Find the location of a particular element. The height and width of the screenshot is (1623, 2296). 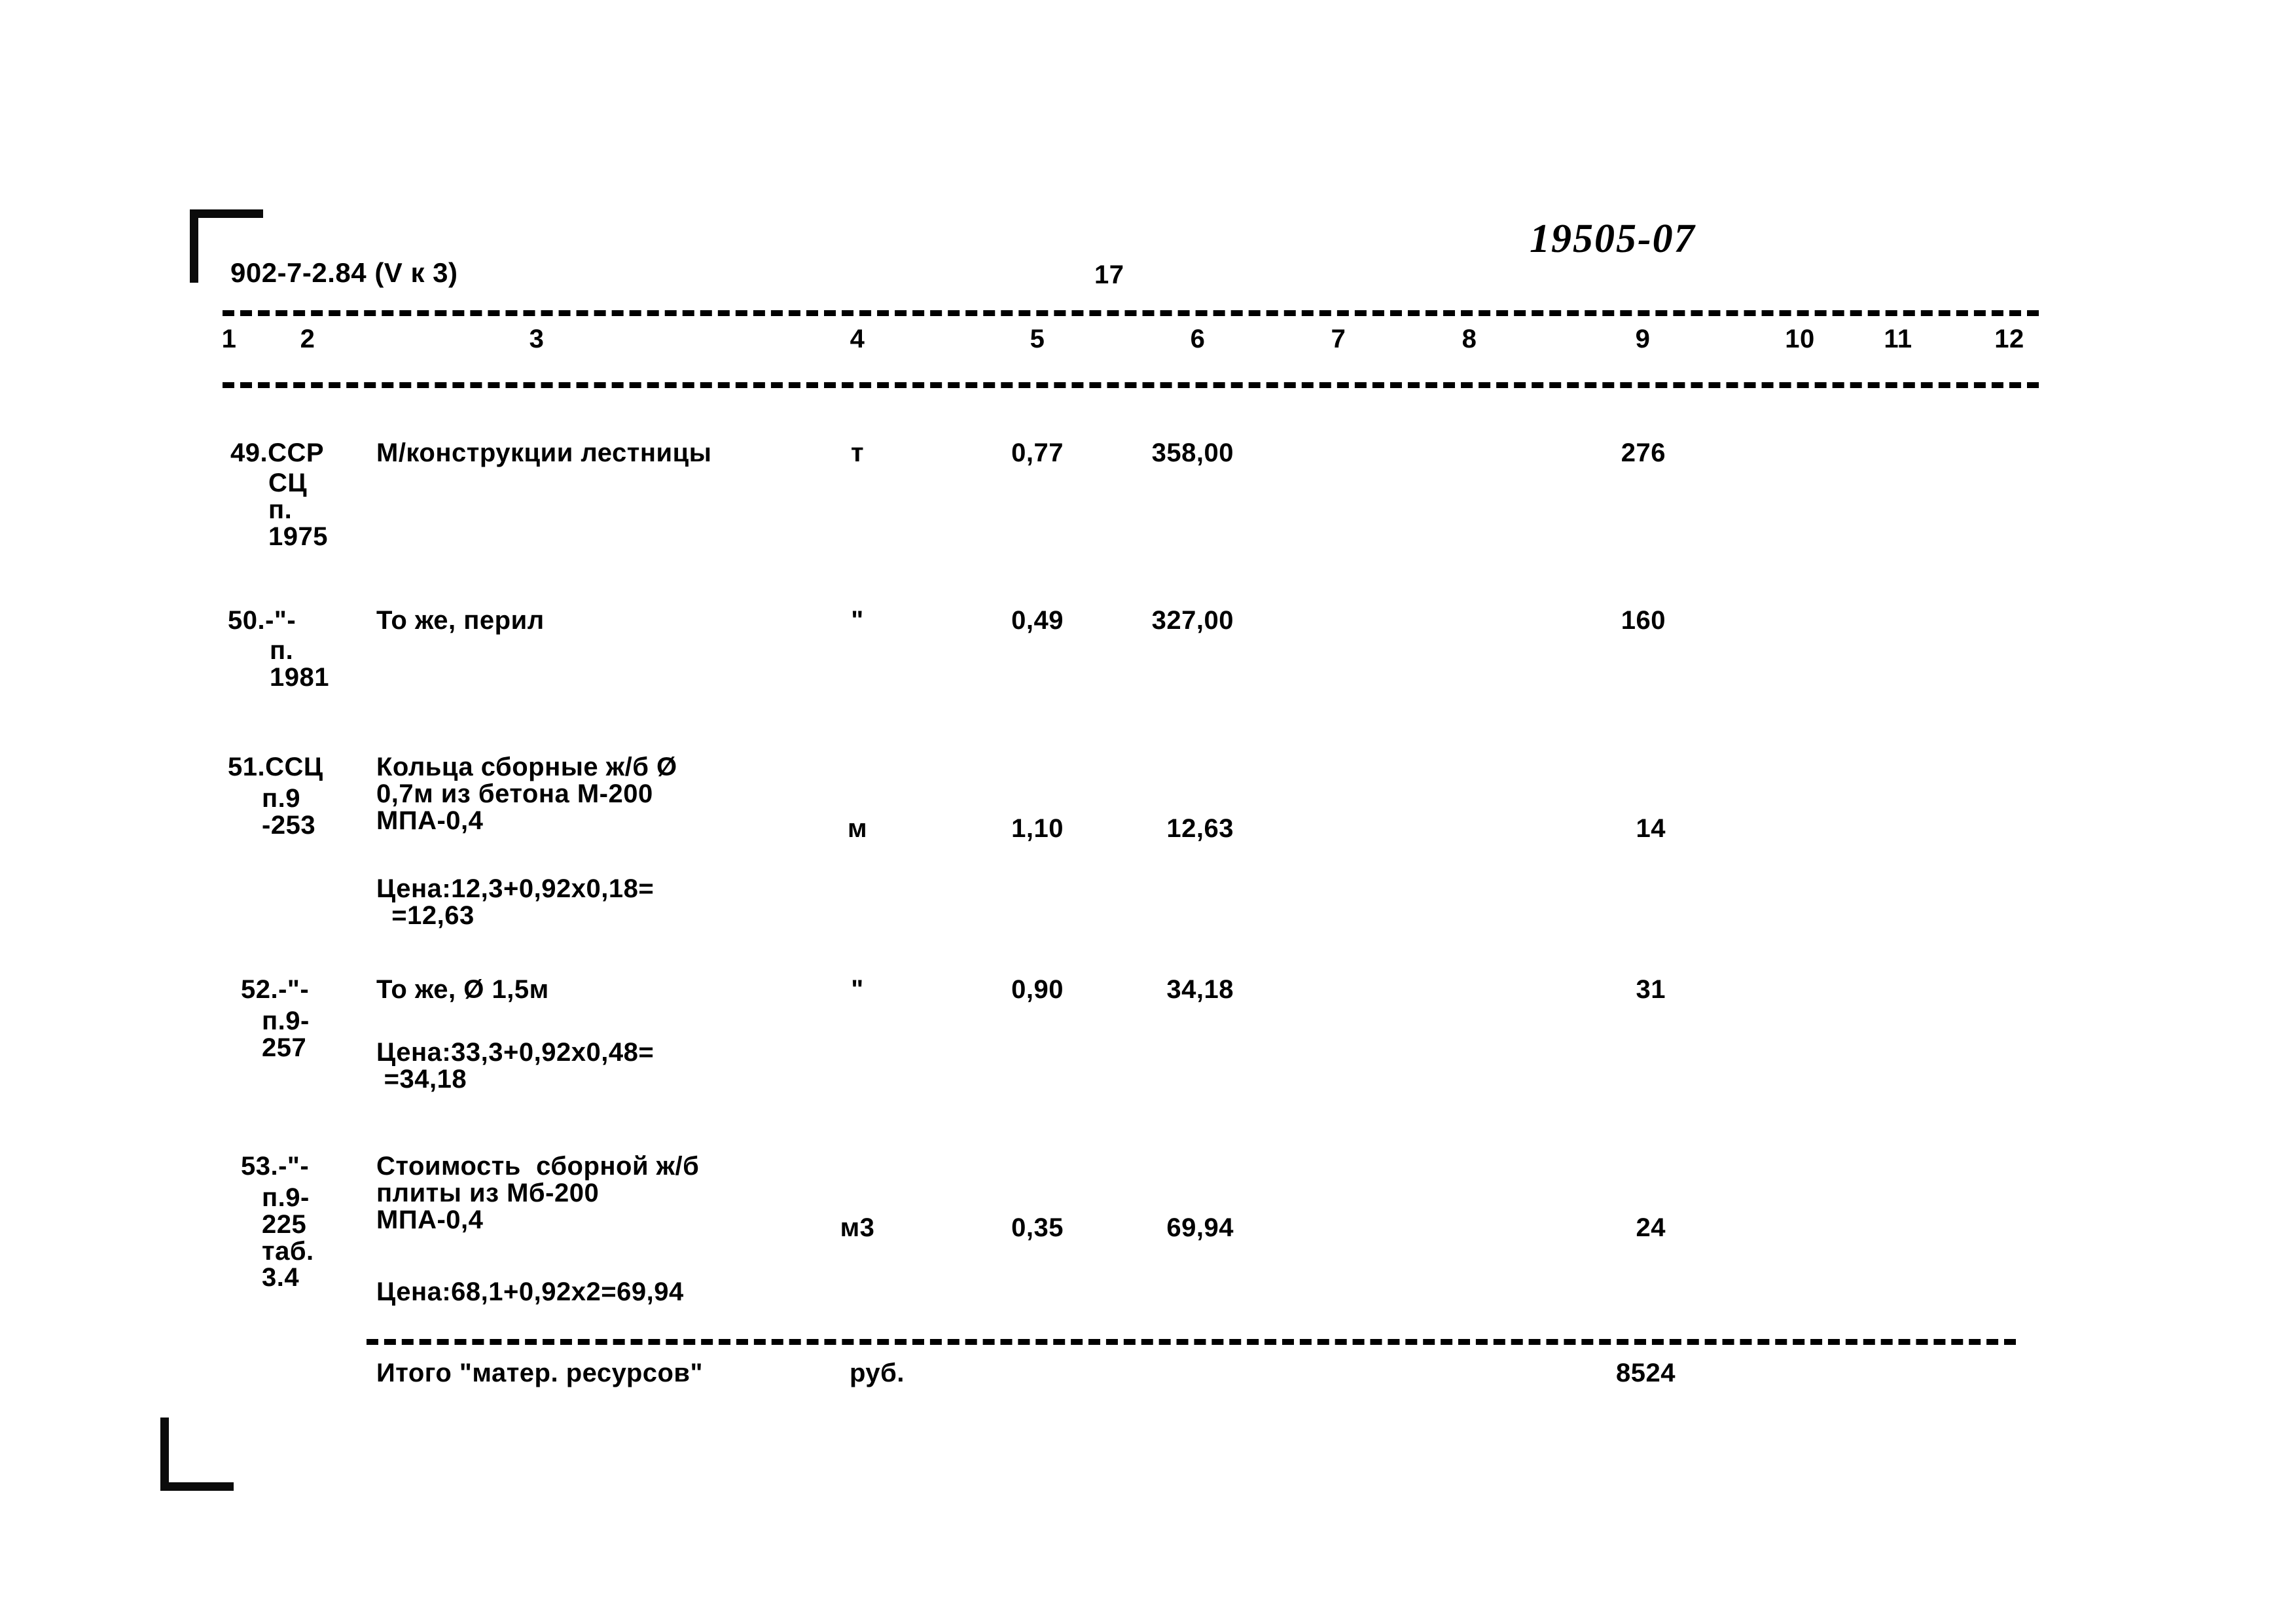

description-line: Стоимость сборной ж/б is located at coordinates (538, 1166).